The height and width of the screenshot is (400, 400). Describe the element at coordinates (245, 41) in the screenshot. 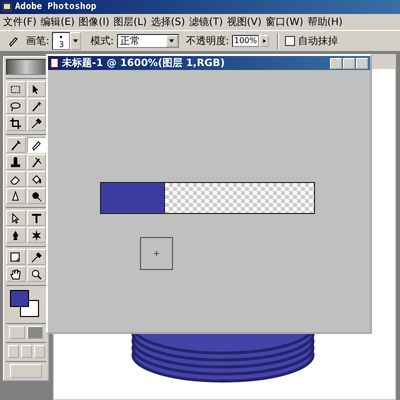

I see `opacity-field: 100%` at that location.